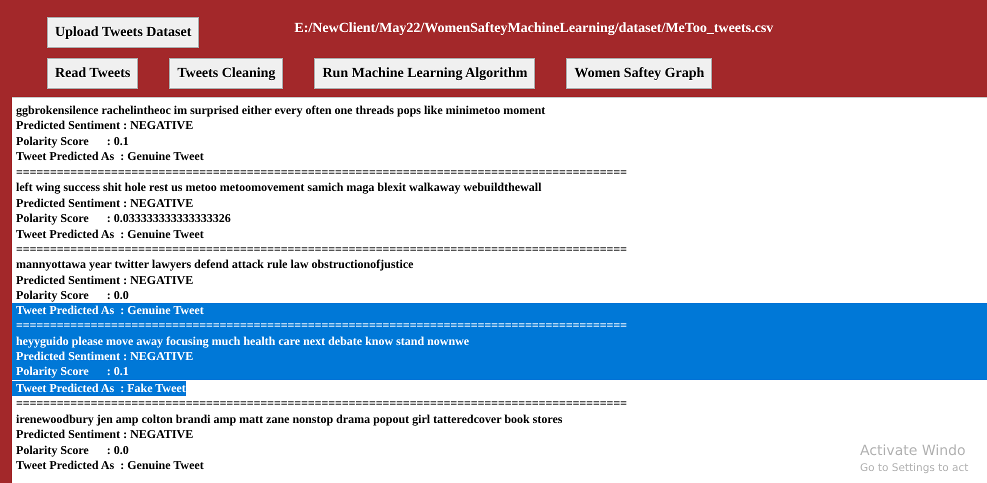 Image resolution: width=987 pixels, height=483 pixels. I want to click on activation-notice-title: Activate Windo, so click(913, 451).